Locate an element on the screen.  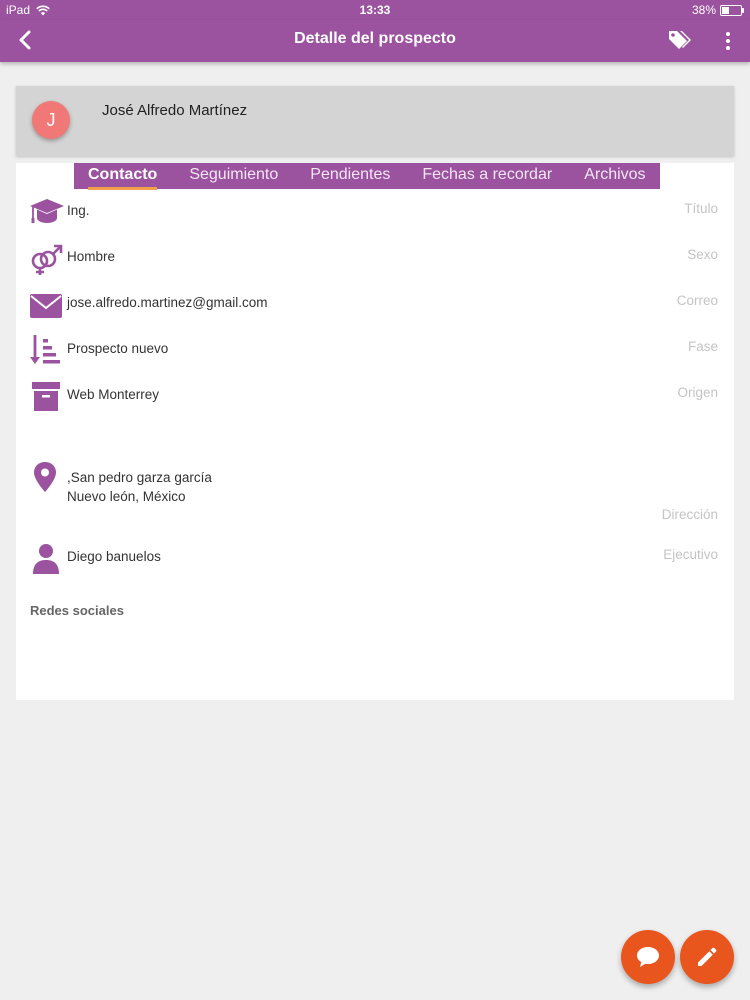
status-time: 13:33 is located at coordinates (375, 10).